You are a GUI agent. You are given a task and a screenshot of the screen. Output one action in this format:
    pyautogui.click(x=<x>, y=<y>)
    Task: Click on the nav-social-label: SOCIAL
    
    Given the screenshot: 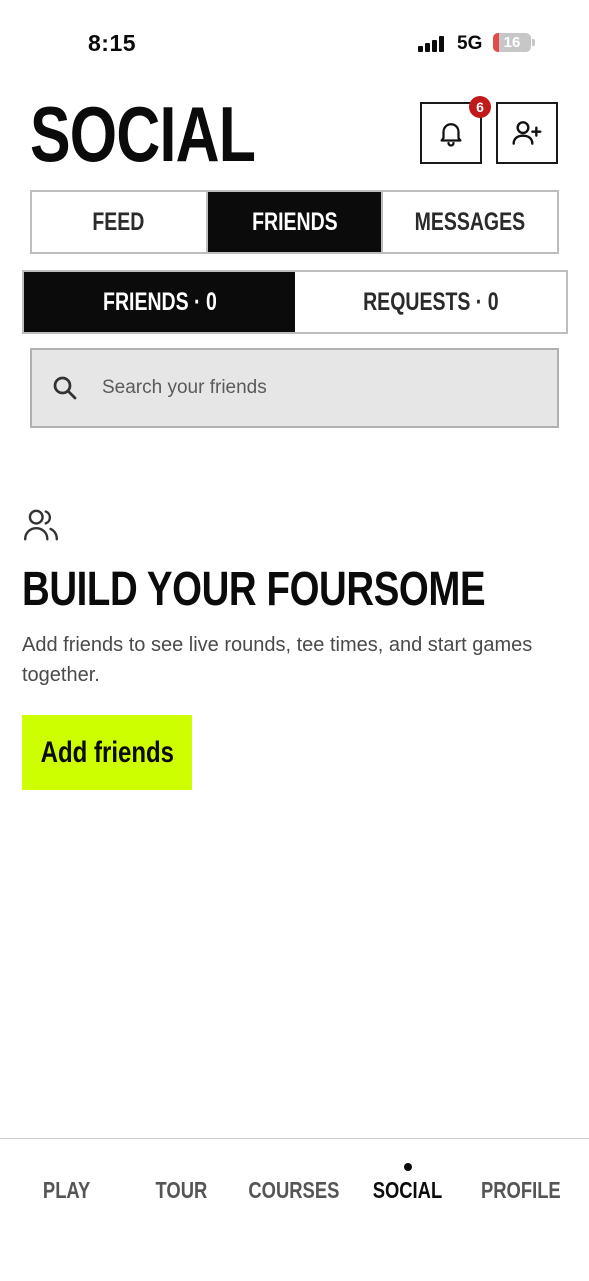 What is the action you would take?
    pyautogui.click(x=407, y=1189)
    